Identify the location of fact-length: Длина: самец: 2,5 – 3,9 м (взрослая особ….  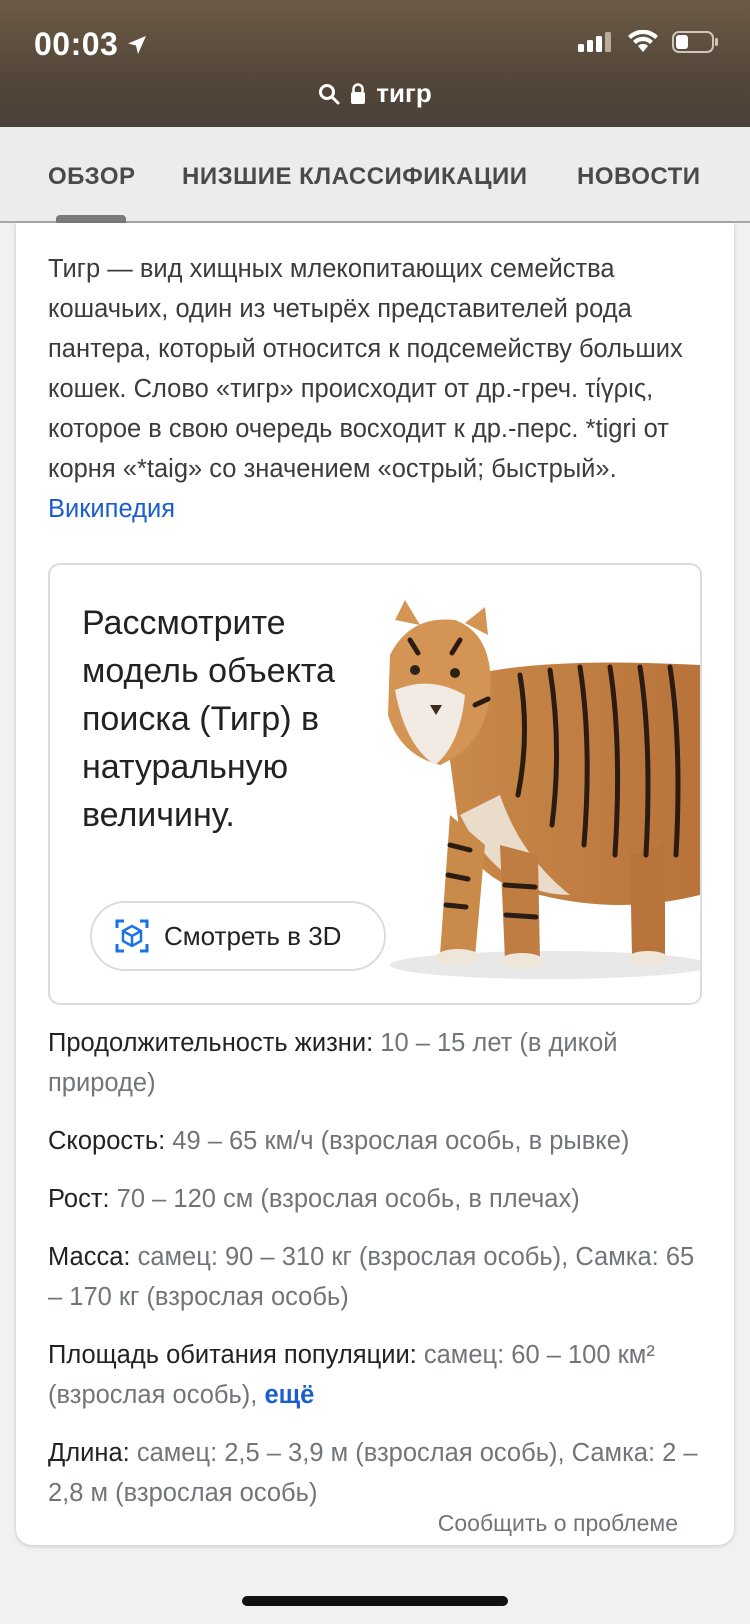
(378, 1473).